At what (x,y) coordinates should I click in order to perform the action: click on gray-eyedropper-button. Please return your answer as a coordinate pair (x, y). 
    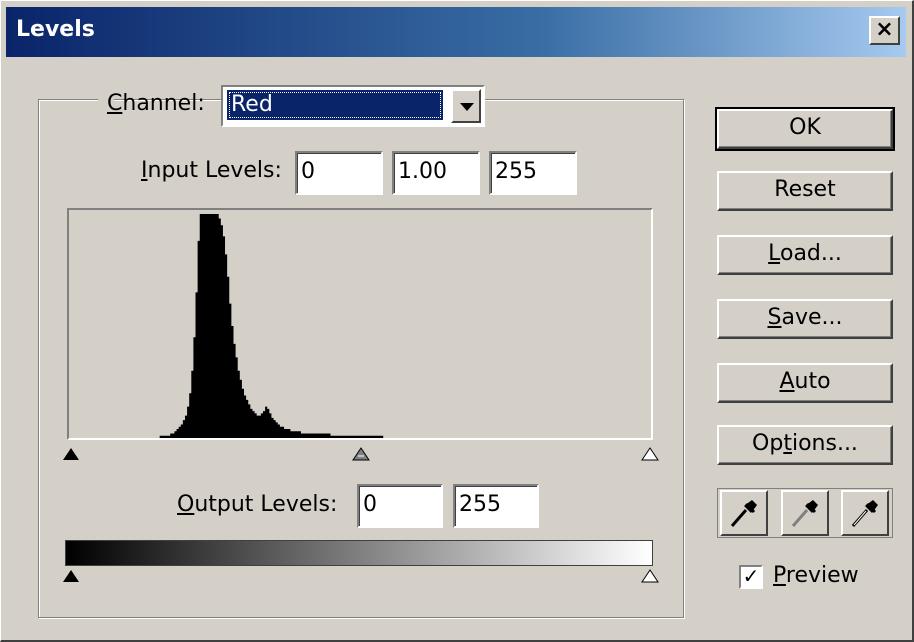
    Looking at the image, I should click on (805, 513).